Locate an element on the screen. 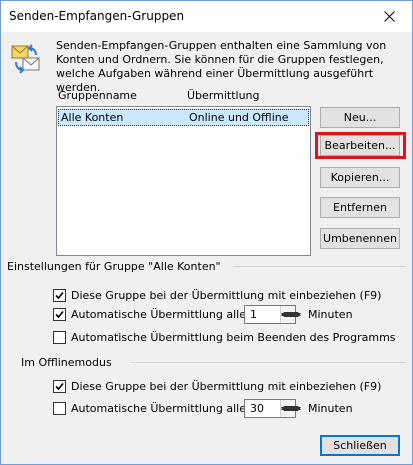 This screenshot has height=465, width=413. rename-button: Umbenennen is located at coordinates (360, 238).